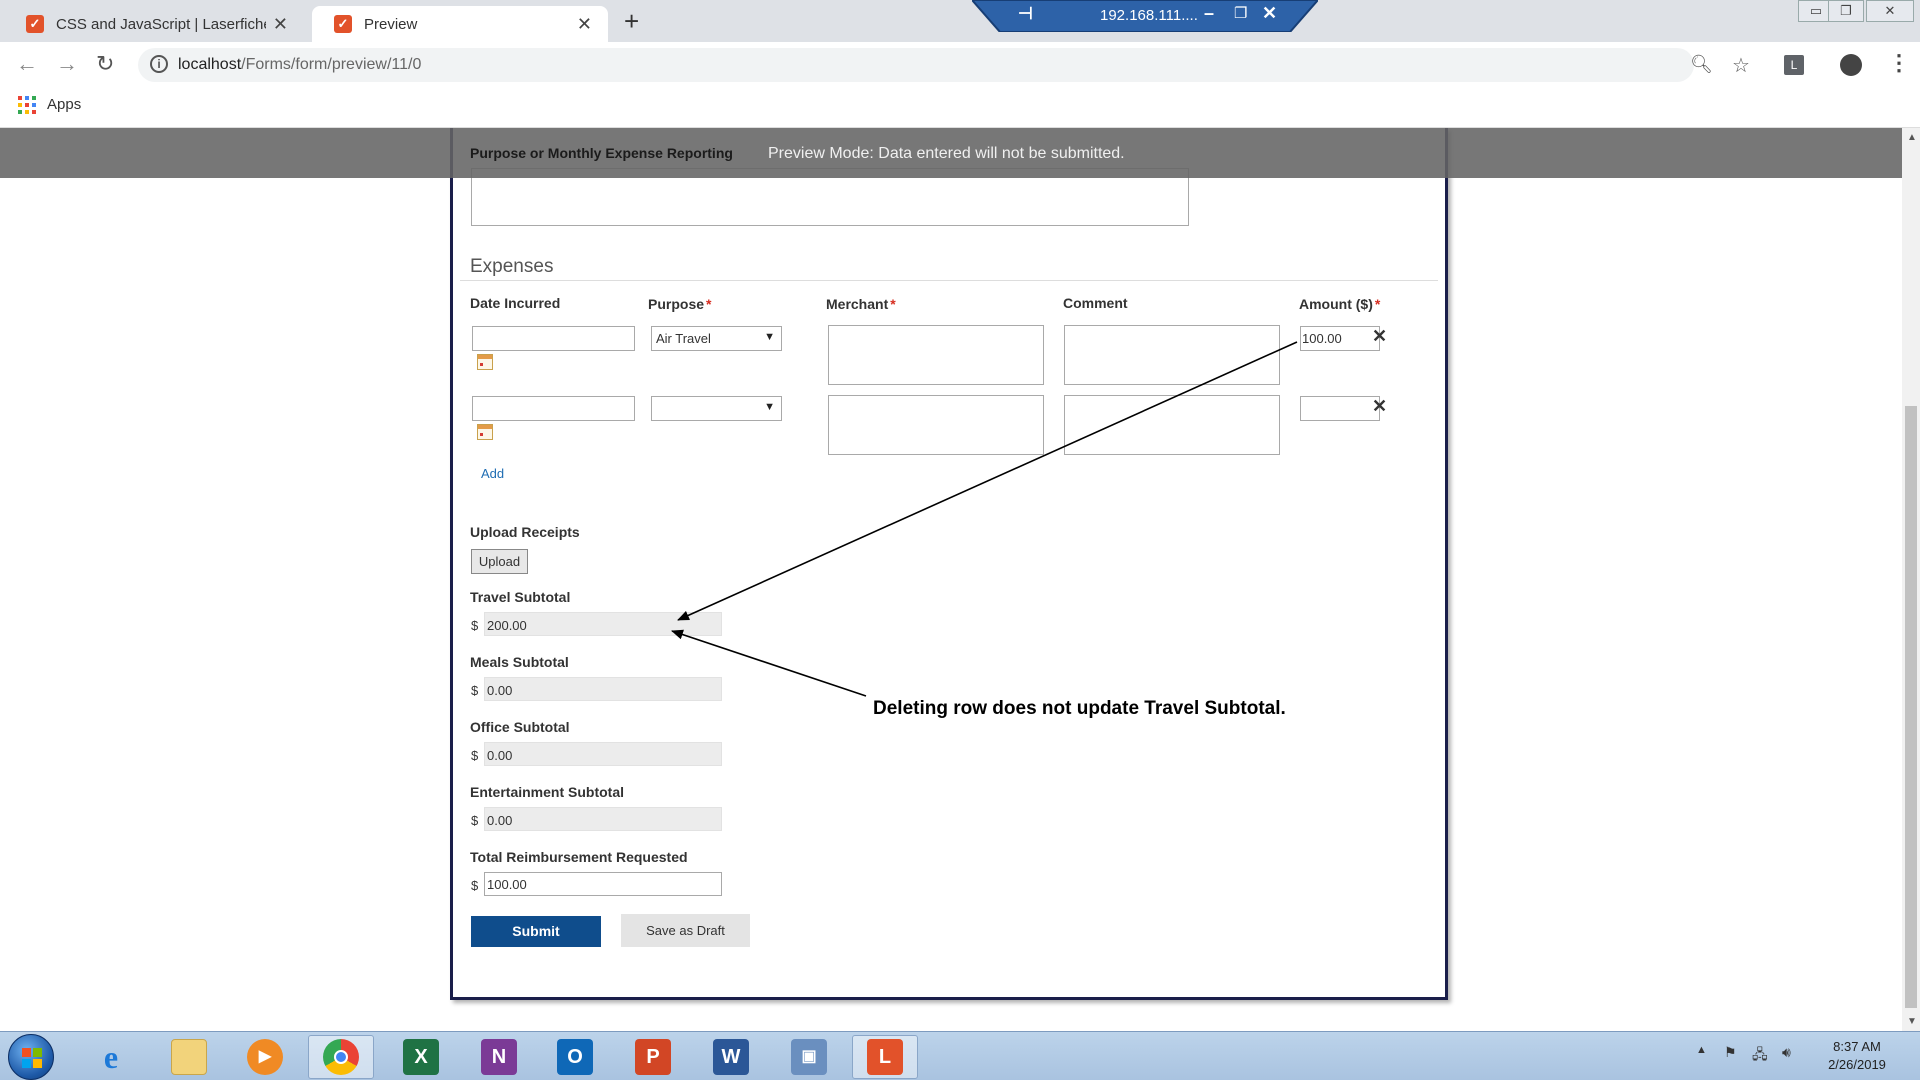 This screenshot has width=1920, height=1080. What do you see at coordinates (1240, 13) in the screenshot?
I see `restore-icon: ❐` at bounding box center [1240, 13].